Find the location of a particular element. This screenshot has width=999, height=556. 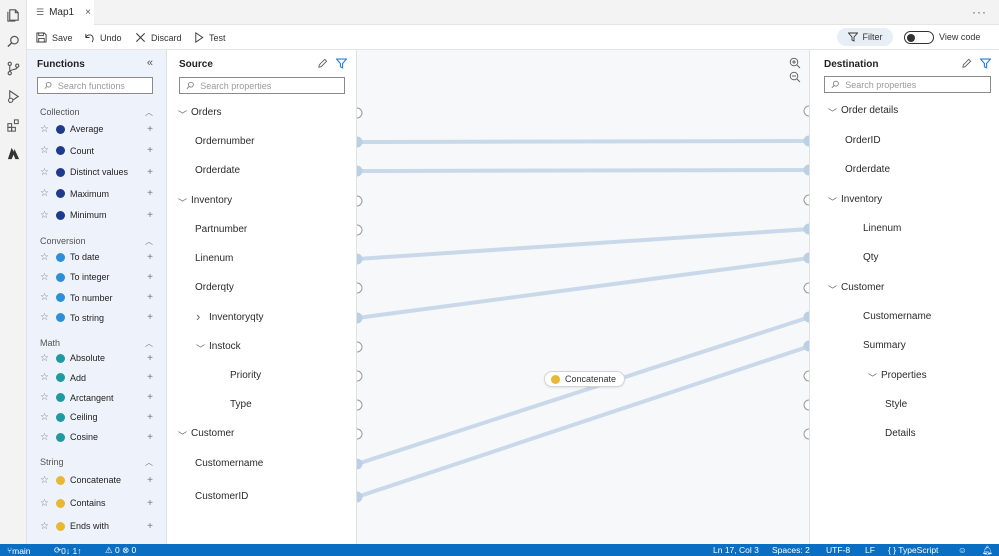

category-header: String is located at coordinates (52, 462).